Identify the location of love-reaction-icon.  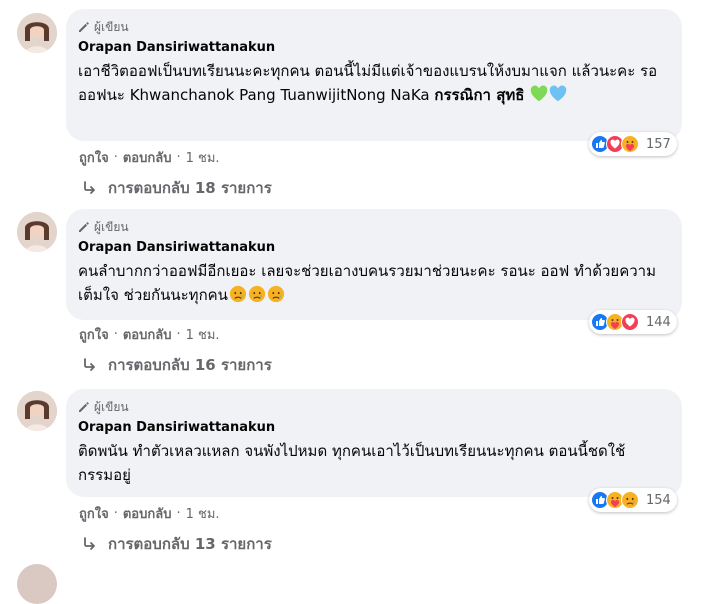
(630, 322).